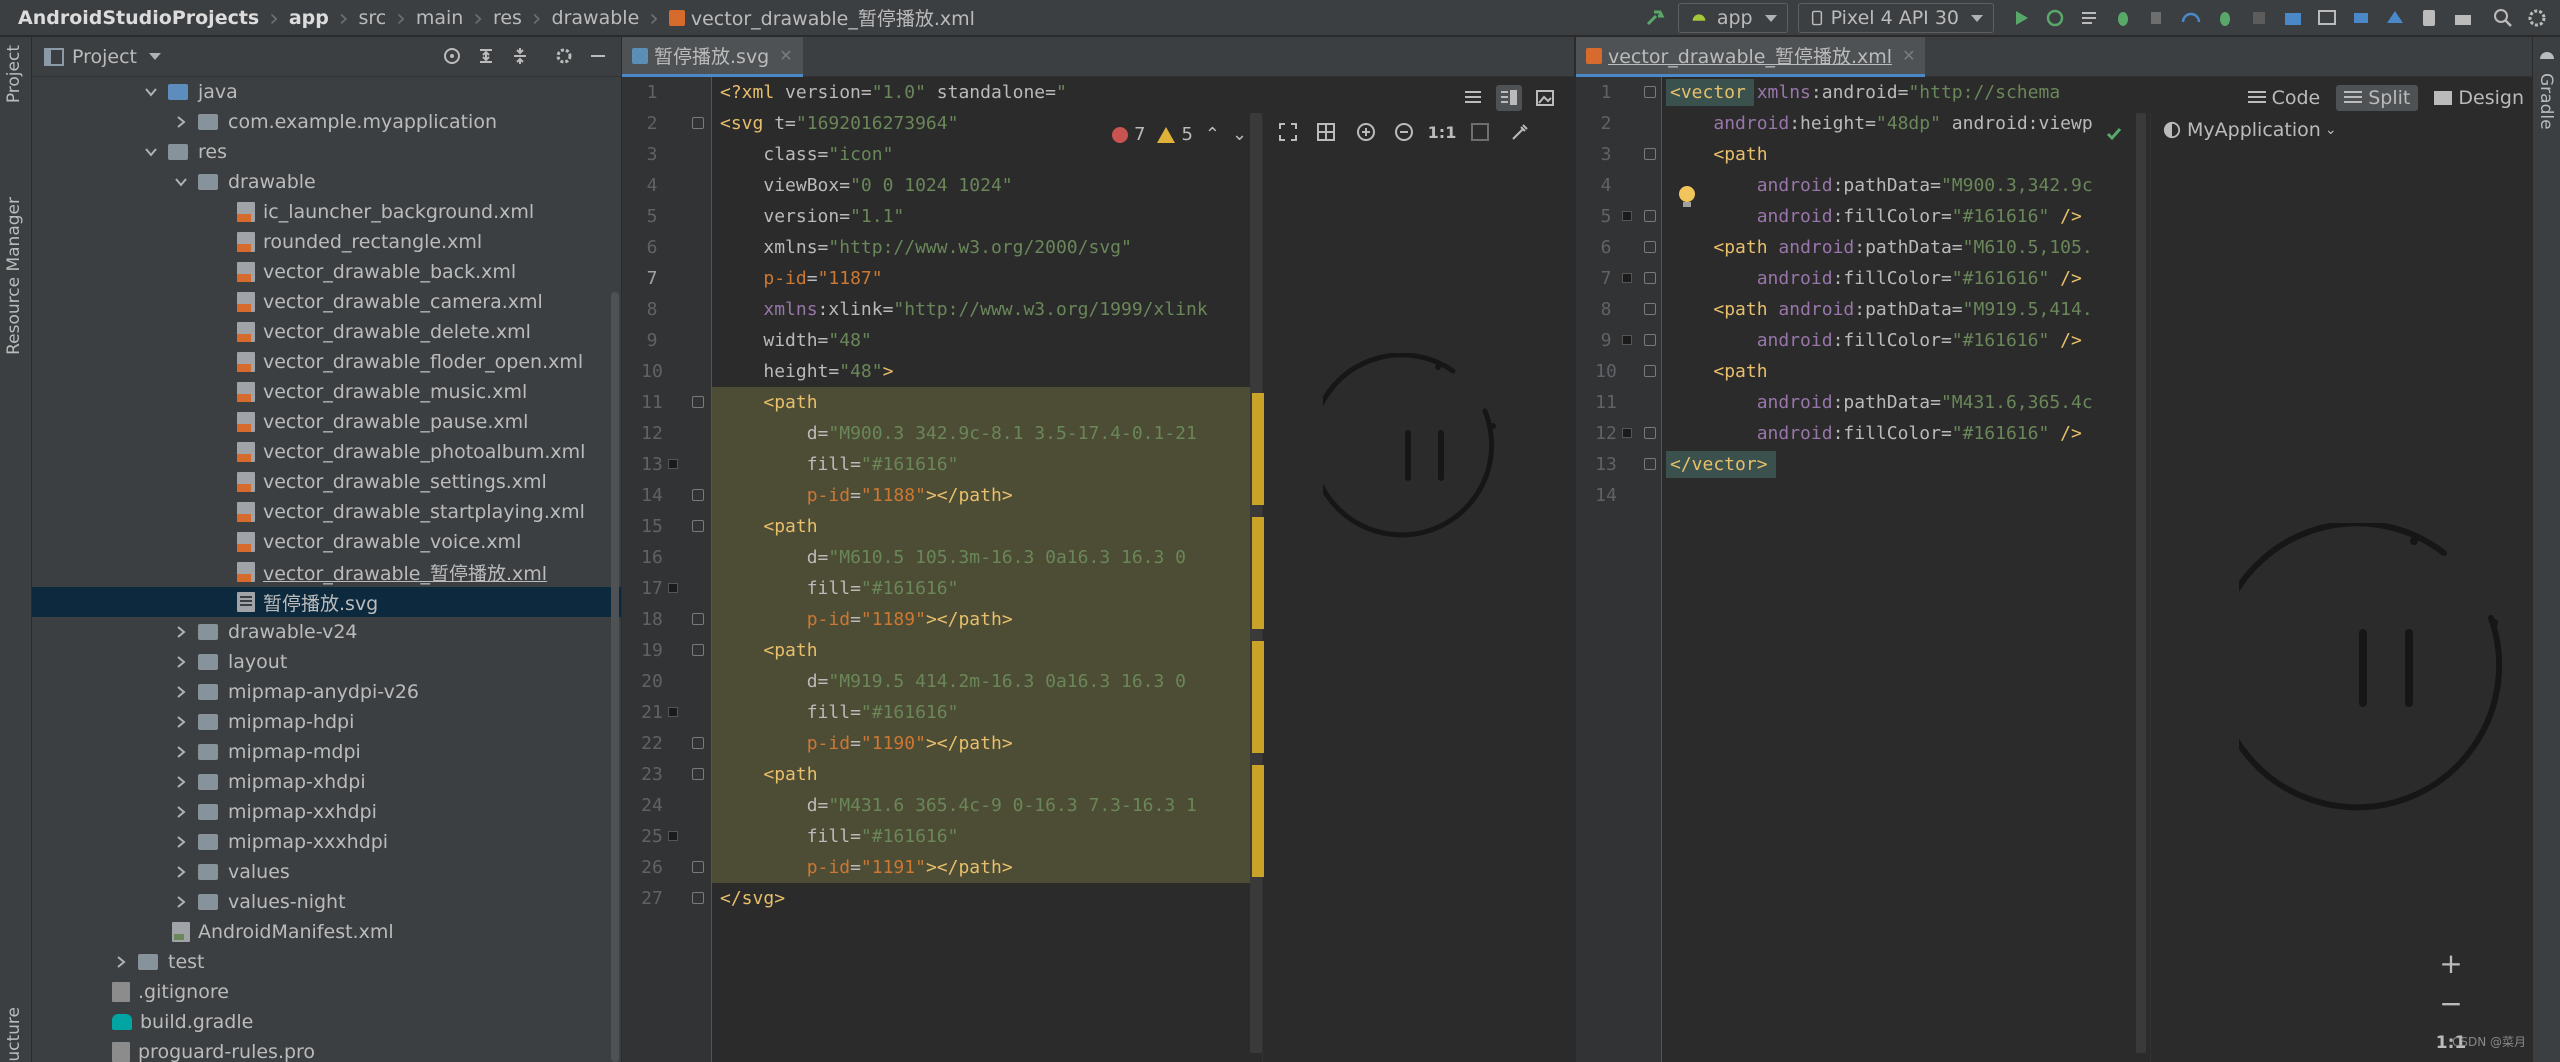  What do you see at coordinates (712, 57) in the screenshot?
I see `tab-svg-file: 暂停播放.svg ✕` at bounding box center [712, 57].